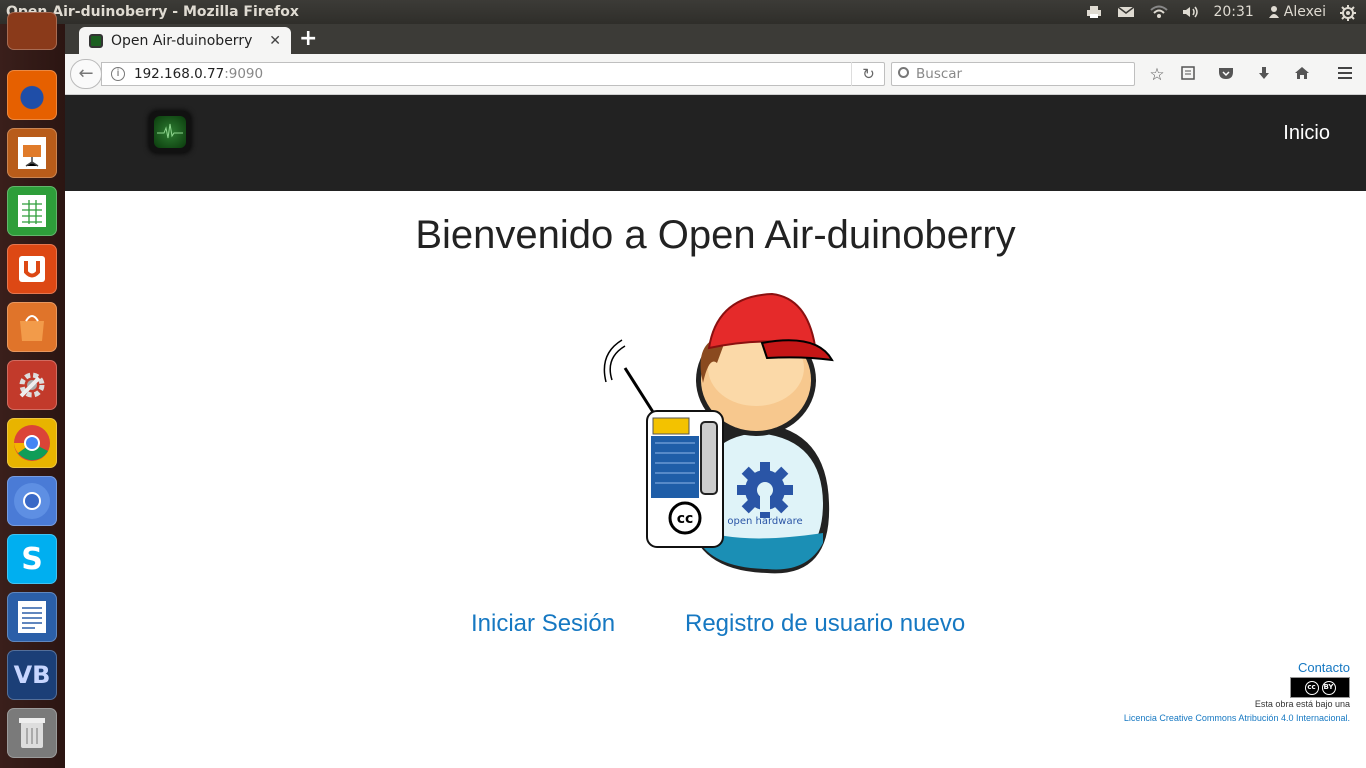  Describe the element at coordinates (1190, 12) in the screenshot. I see `volume-icon` at that location.